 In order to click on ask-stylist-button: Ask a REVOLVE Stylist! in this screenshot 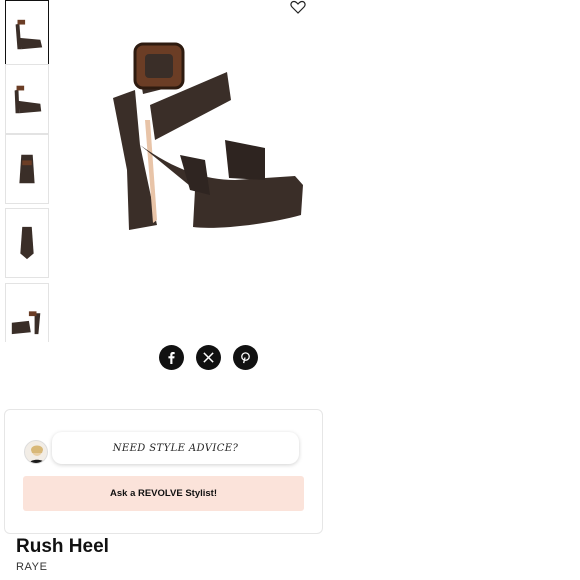, I will do `click(163, 493)`.